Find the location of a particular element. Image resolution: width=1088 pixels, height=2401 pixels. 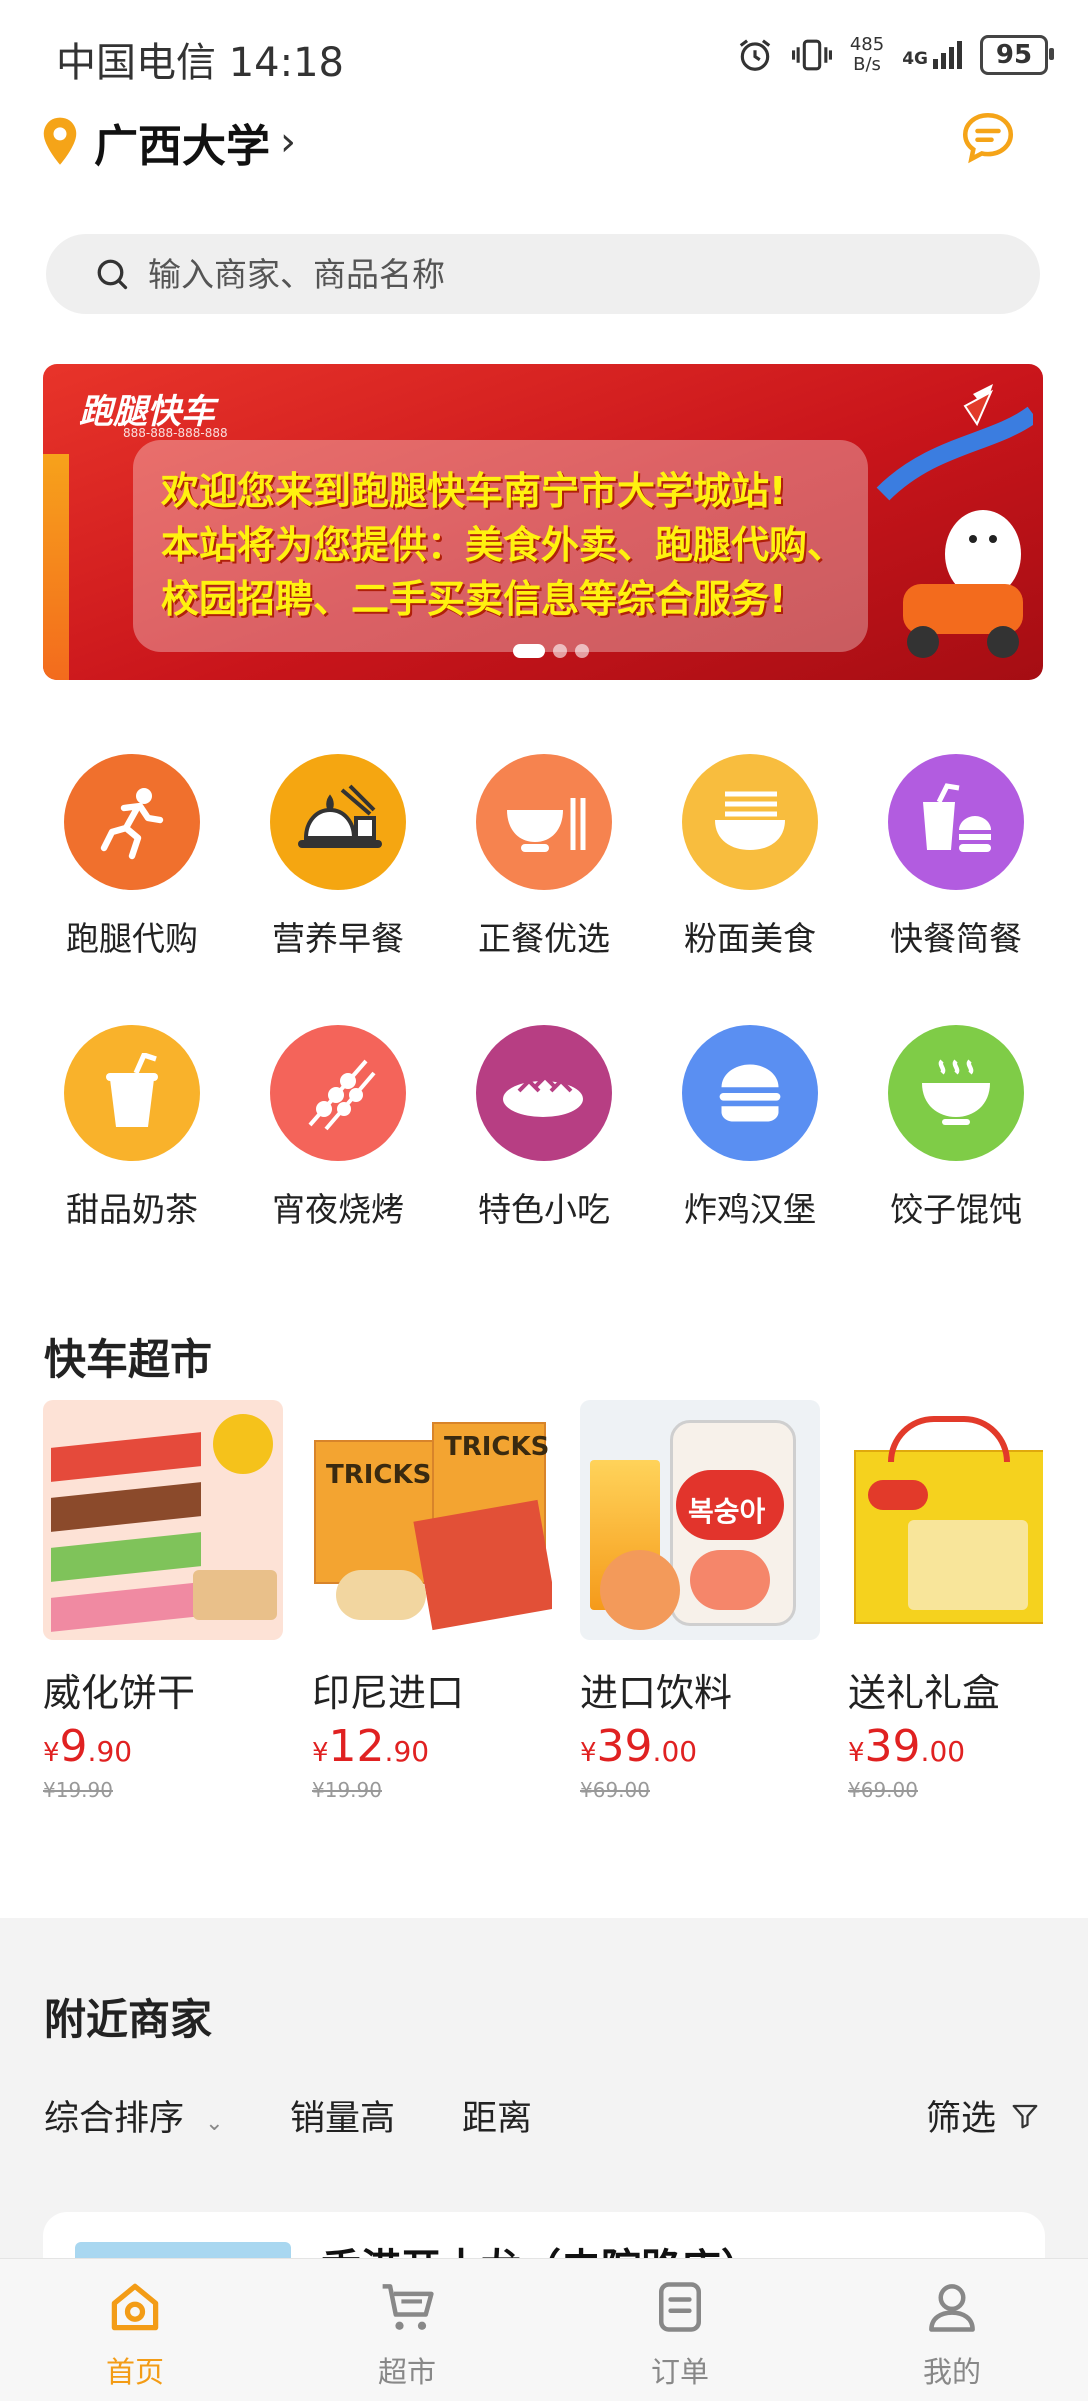

product-card: TRICKS TRICKS 印尼进口 ¥12.90 ¥19.90 is located at coordinates (432, 1601).